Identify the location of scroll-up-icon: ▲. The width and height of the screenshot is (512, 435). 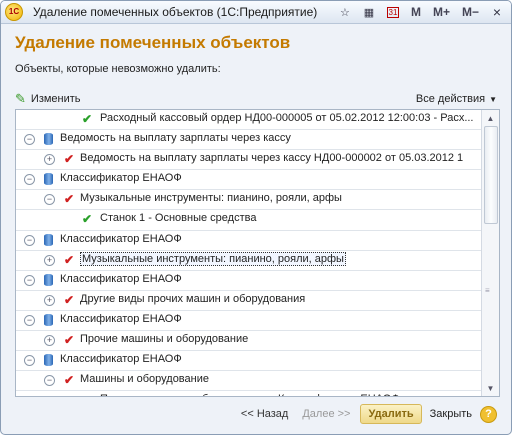
(490, 118).